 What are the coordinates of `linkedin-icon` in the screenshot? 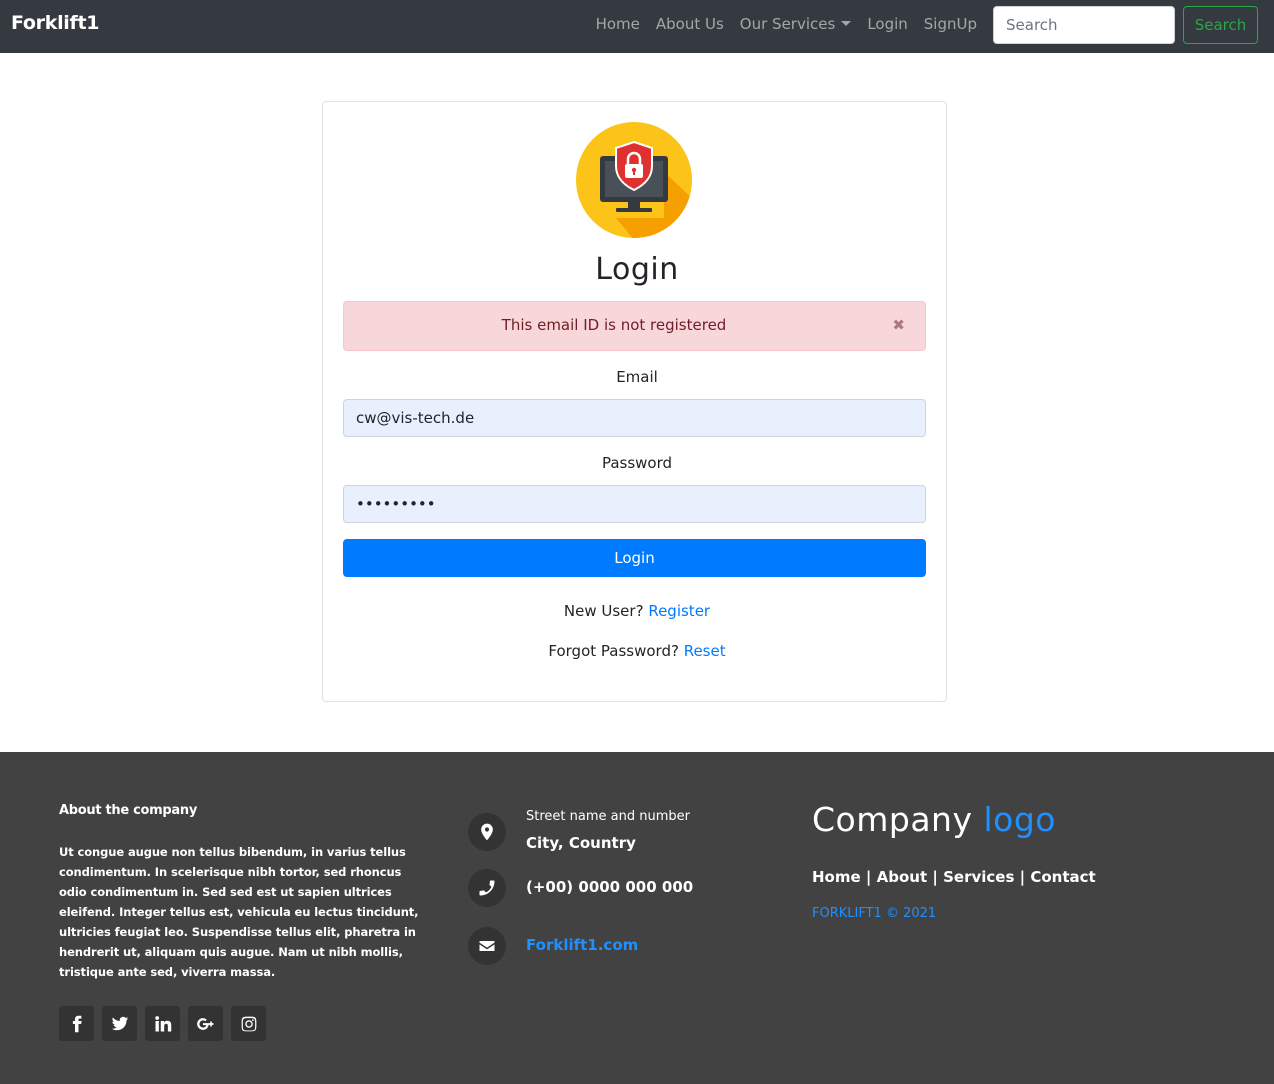 It's located at (162, 1023).